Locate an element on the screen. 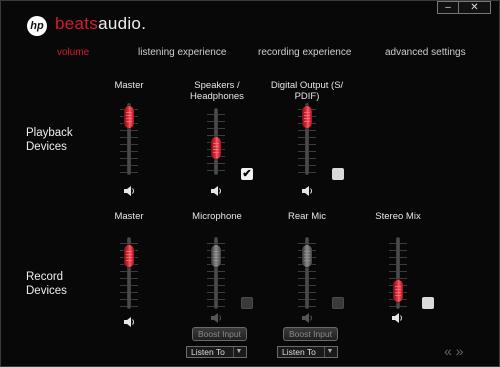  microphone-slider-thumb is located at coordinates (216, 256).